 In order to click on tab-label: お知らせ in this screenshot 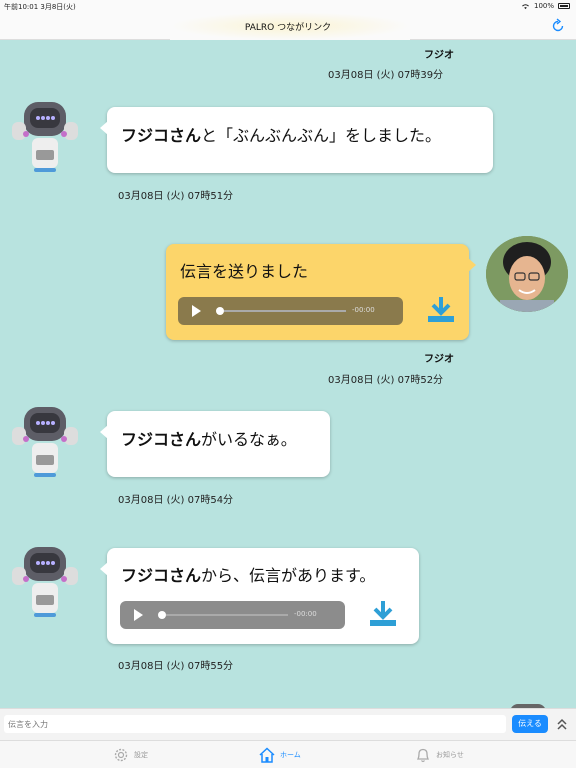, I will do `click(450, 755)`.